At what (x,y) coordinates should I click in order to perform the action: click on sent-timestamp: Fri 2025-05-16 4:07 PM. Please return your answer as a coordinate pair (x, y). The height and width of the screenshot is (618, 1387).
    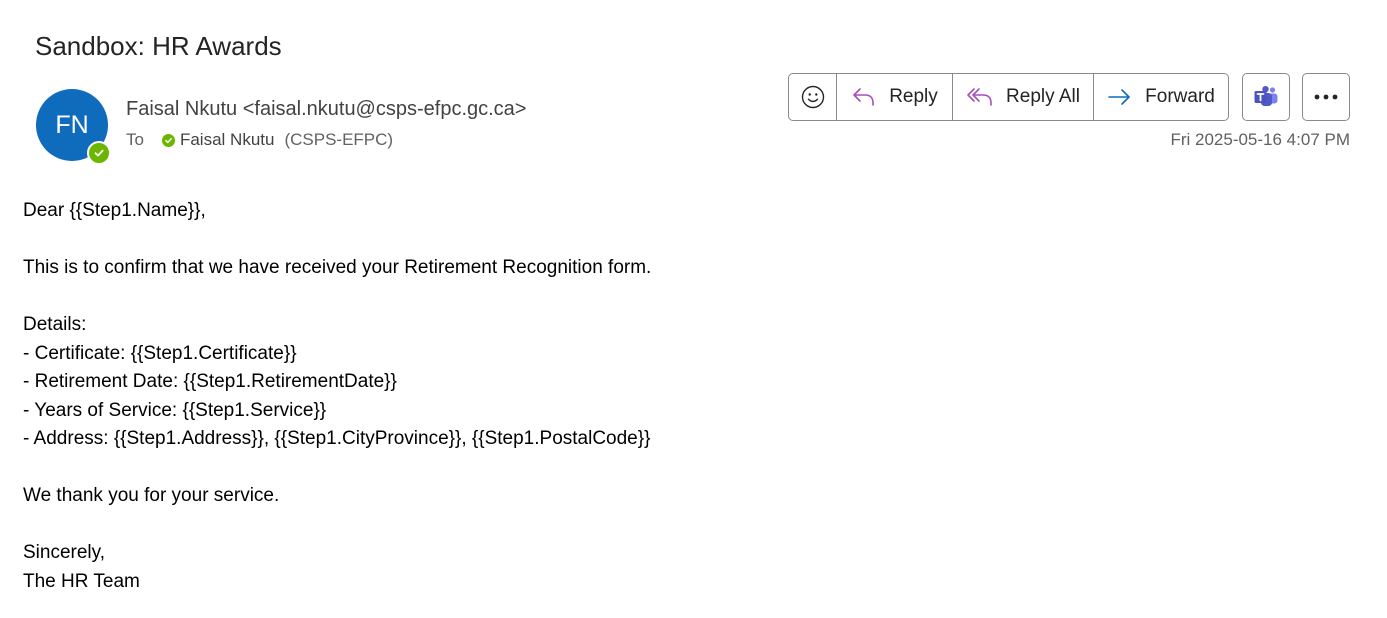
    Looking at the image, I should click on (1260, 139).